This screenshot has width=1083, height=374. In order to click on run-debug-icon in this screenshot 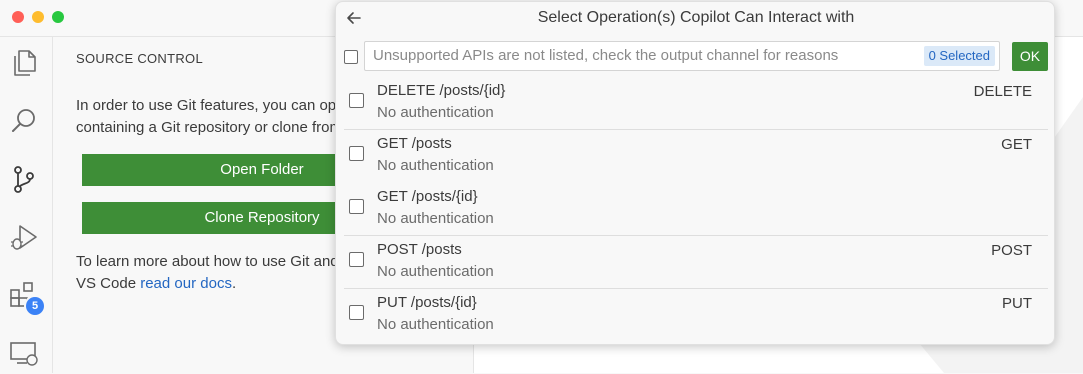, I will do `click(24, 237)`.